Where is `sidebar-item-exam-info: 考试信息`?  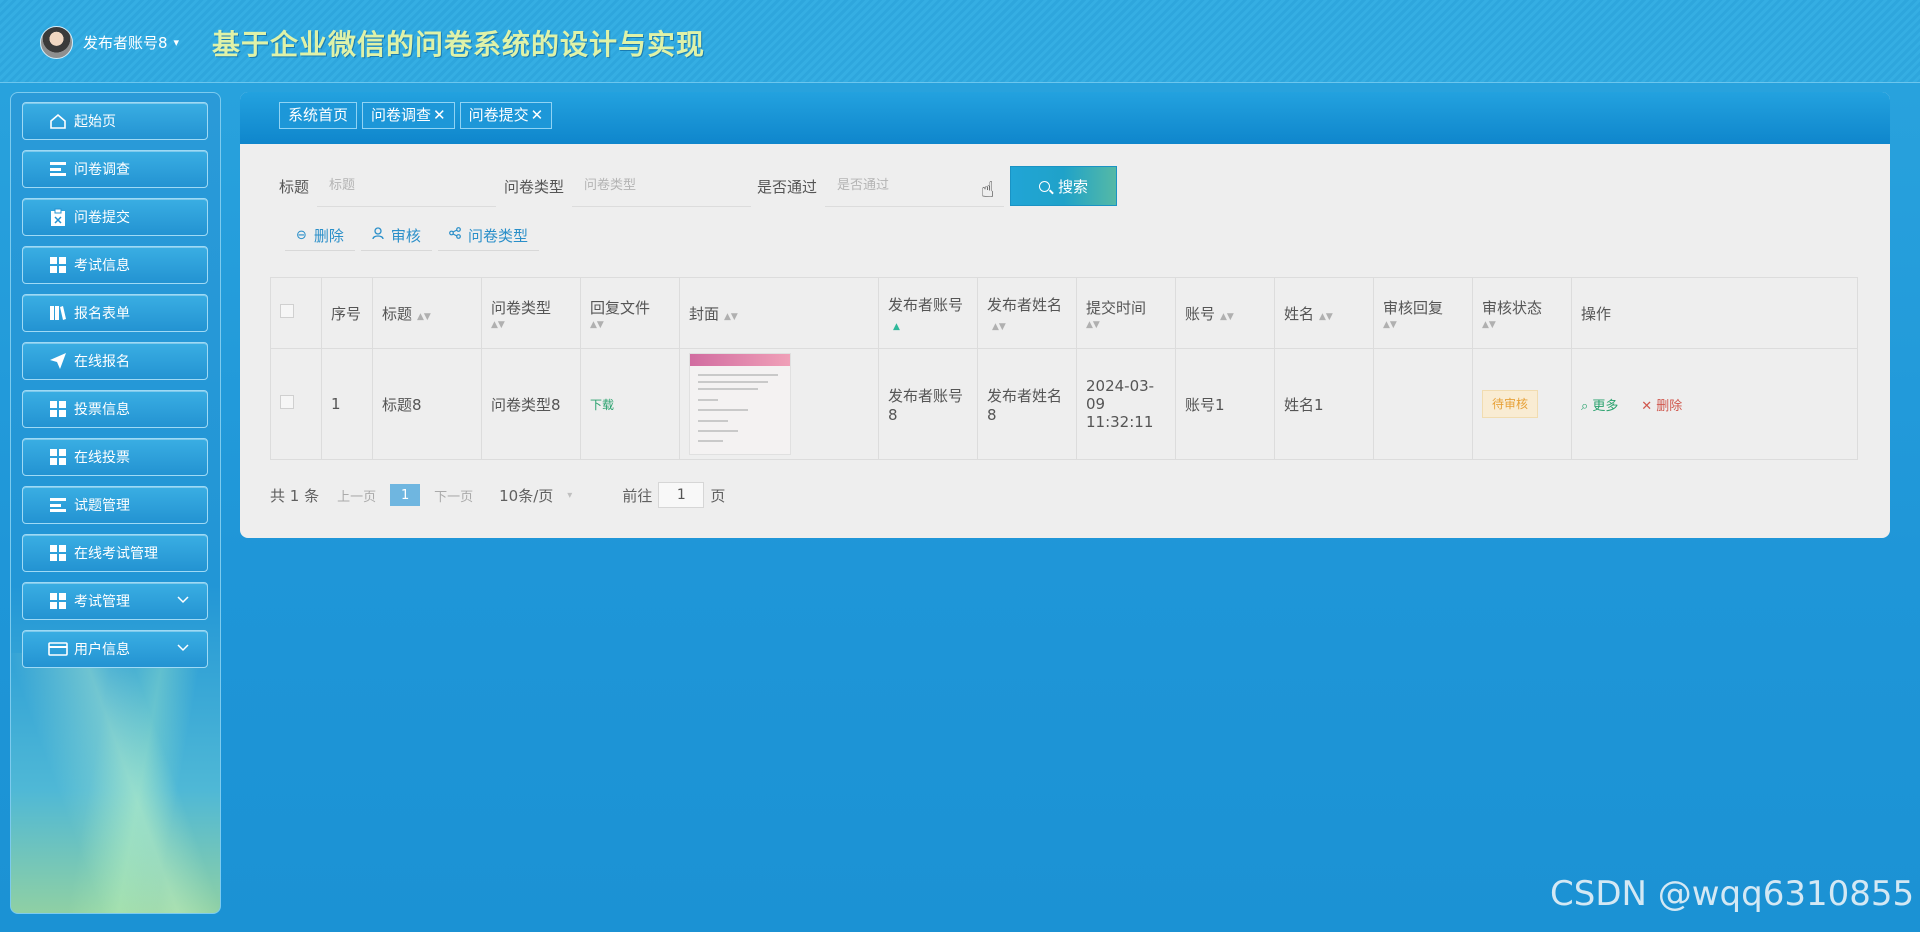 sidebar-item-exam-info: 考试信息 is located at coordinates (115, 265).